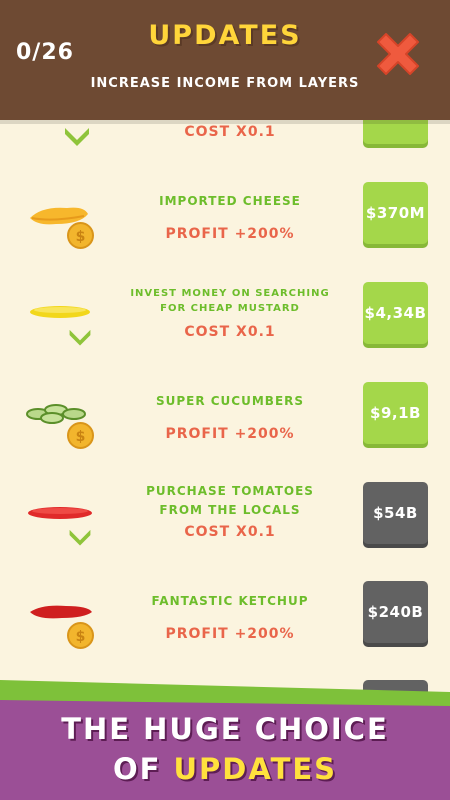 The image size is (450, 800). What do you see at coordinates (255, 769) in the screenshot?
I see `promo-highlight: UPDATES` at bounding box center [255, 769].